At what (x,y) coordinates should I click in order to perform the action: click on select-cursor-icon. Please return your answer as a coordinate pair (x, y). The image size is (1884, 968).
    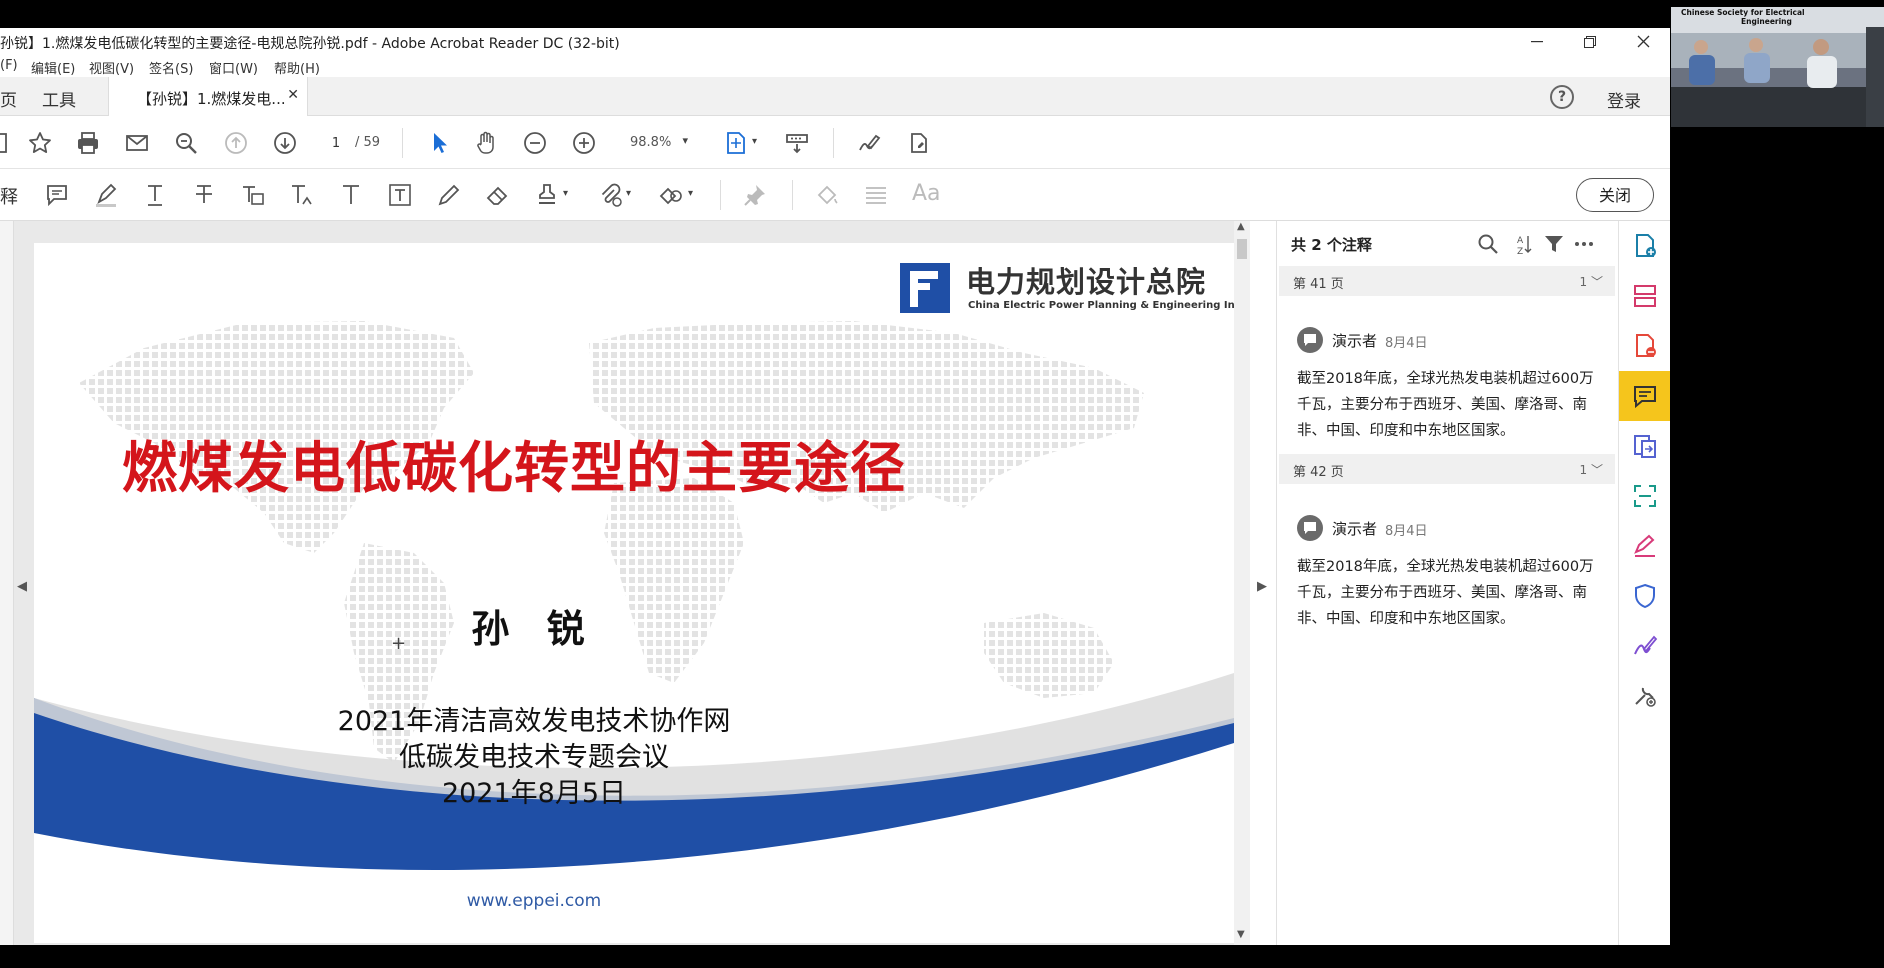
    Looking at the image, I should click on (439, 143).